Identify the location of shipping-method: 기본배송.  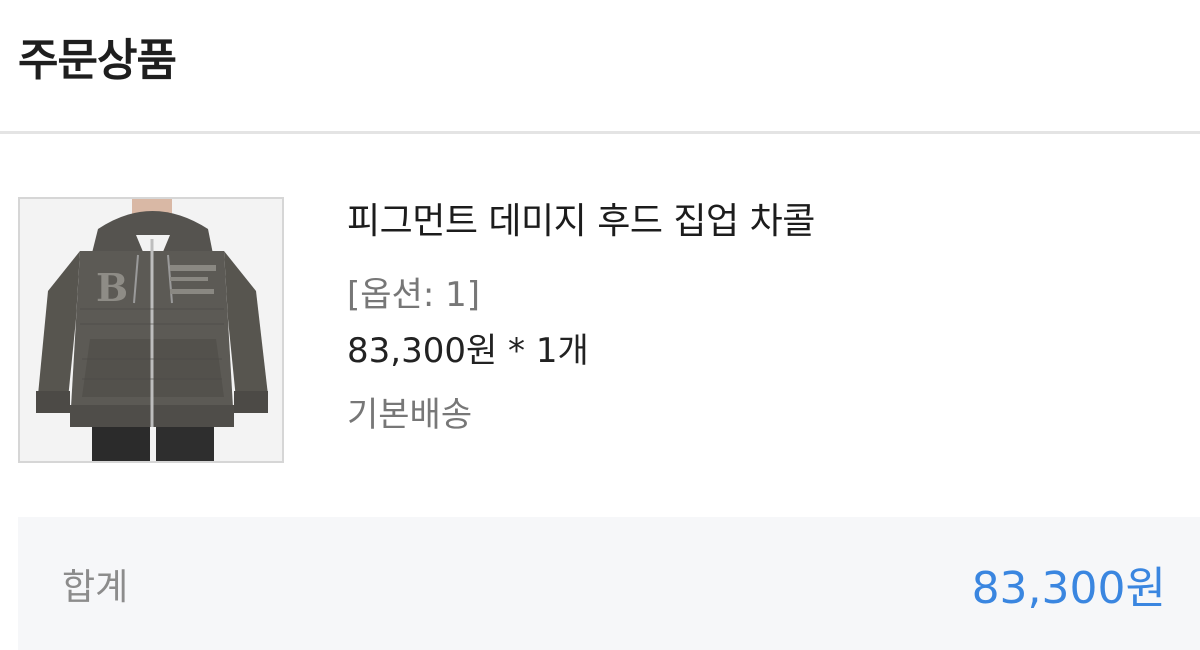
(410, 415).